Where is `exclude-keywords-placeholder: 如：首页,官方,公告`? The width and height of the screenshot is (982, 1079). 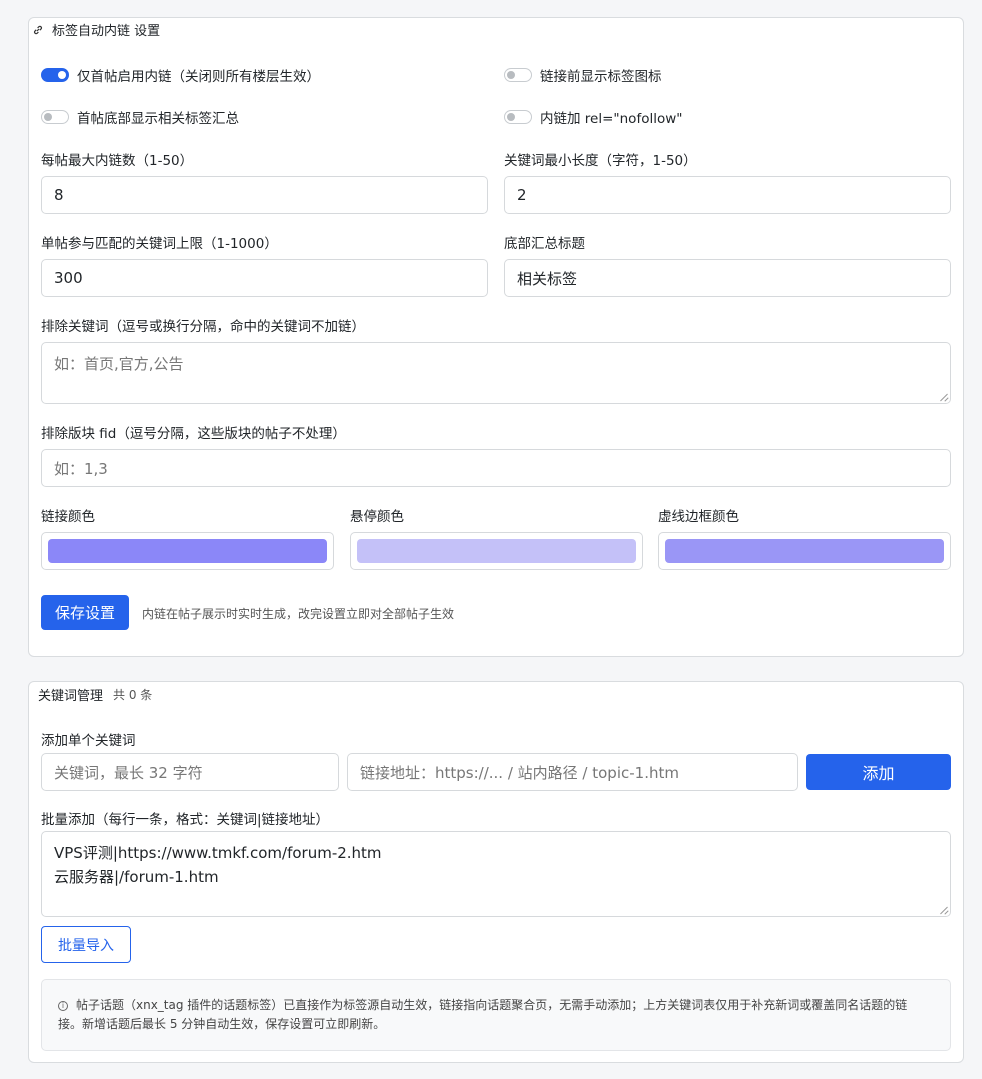
exclude-keywords-placeholder: 如：首页,官方,公告 is located at coordinates (119, 364).